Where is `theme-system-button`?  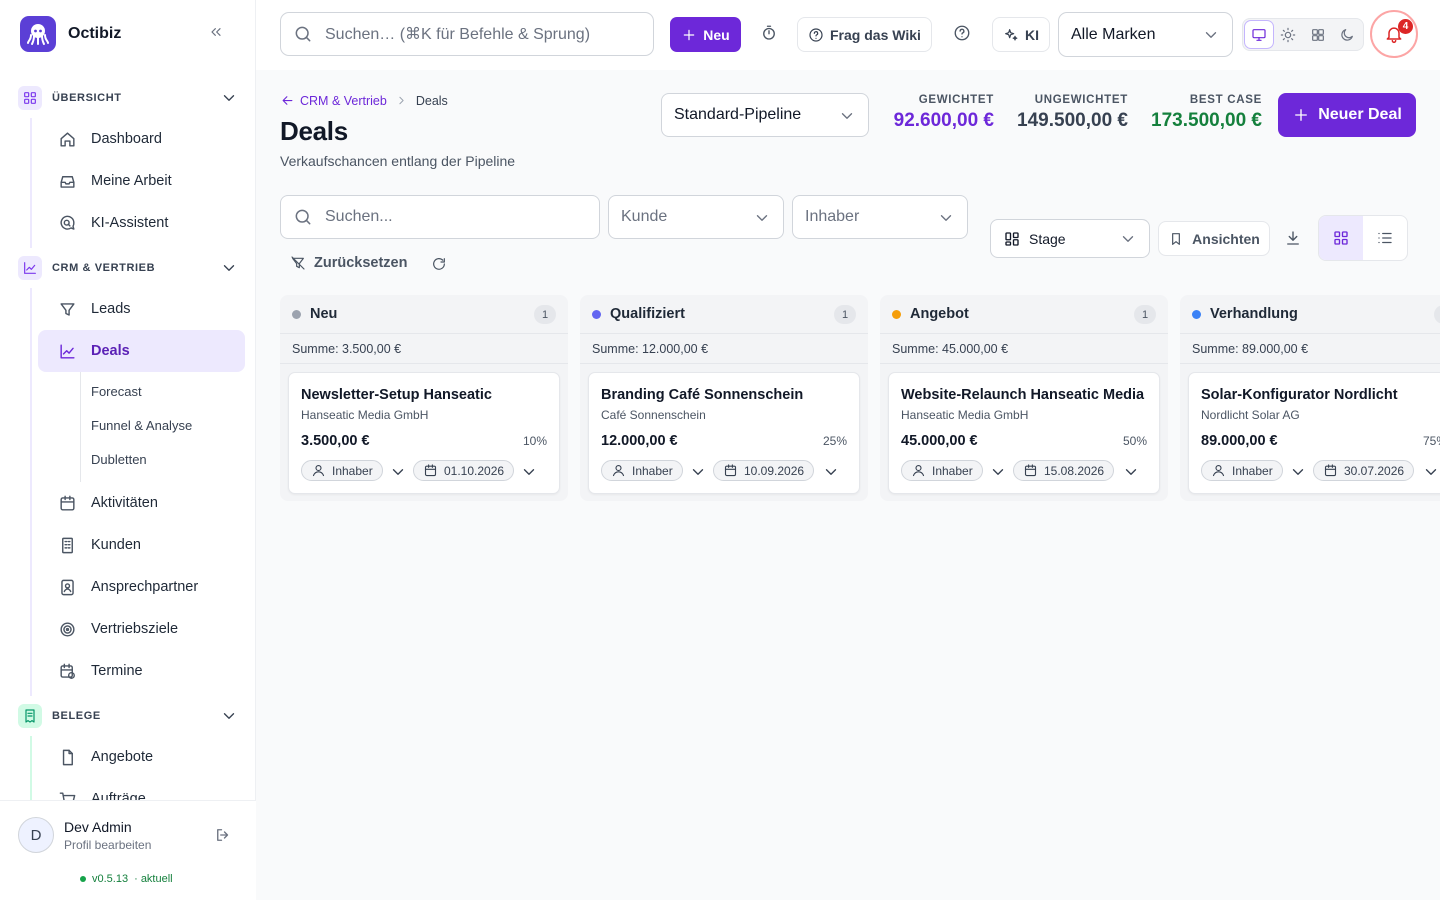 theme-system-button is located at coordinates (1259, 34).